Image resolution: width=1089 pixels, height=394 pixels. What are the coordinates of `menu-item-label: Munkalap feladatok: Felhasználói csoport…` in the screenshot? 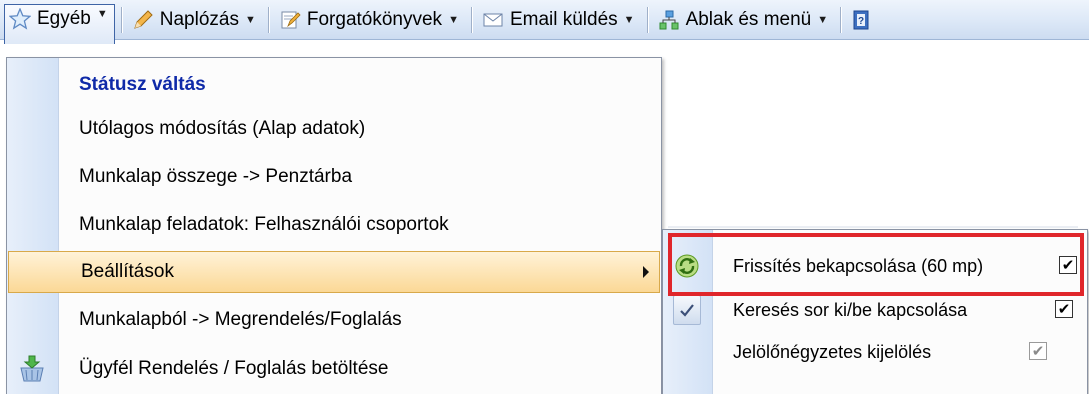 It's located at (264, 224).